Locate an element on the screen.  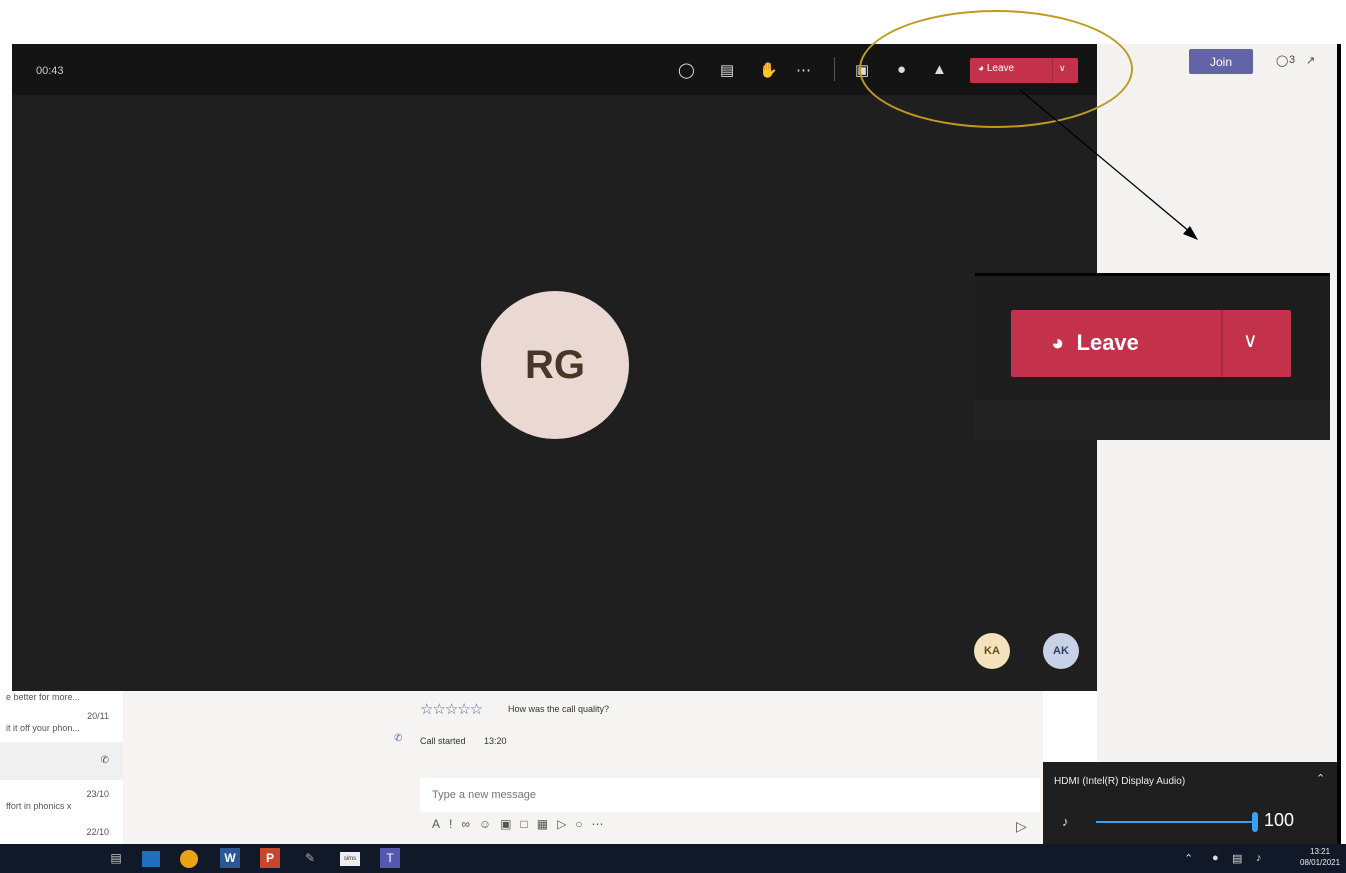
chrome-icon is located at coordinates (189, 859).